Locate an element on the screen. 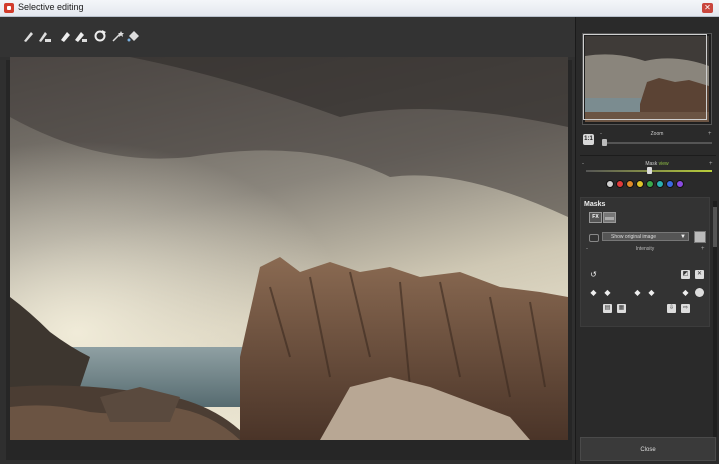 This screenshot has width=719, height=464. move-left-icon: ◆ is located at coordinates (593, 292).